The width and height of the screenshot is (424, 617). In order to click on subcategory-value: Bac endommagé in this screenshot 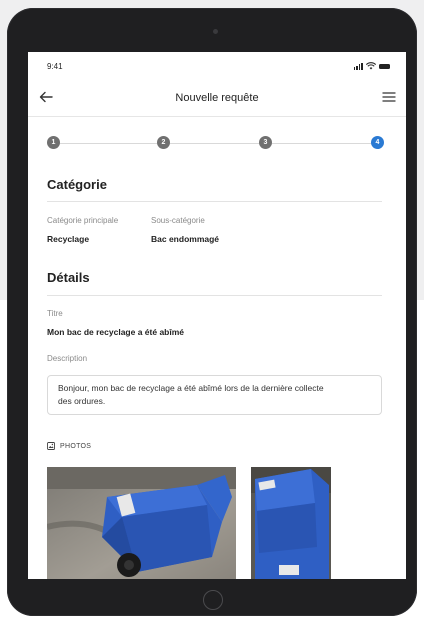, I will do `click(185, 239)`.